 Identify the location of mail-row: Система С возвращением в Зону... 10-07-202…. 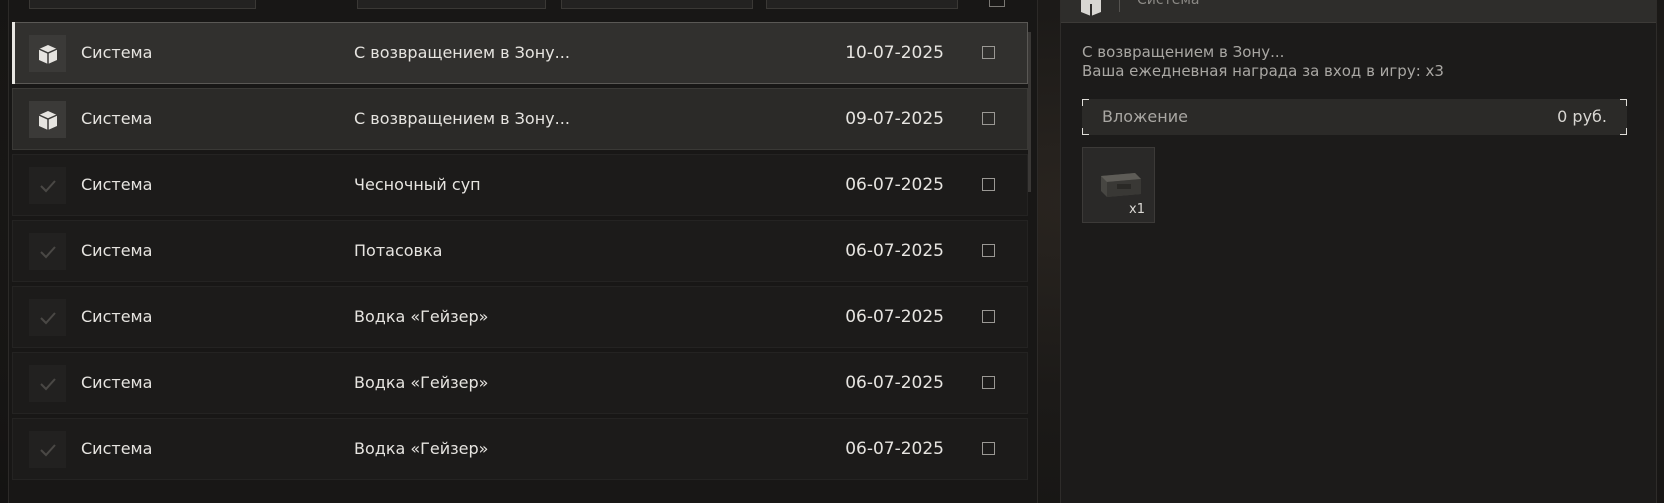
(520, 53).